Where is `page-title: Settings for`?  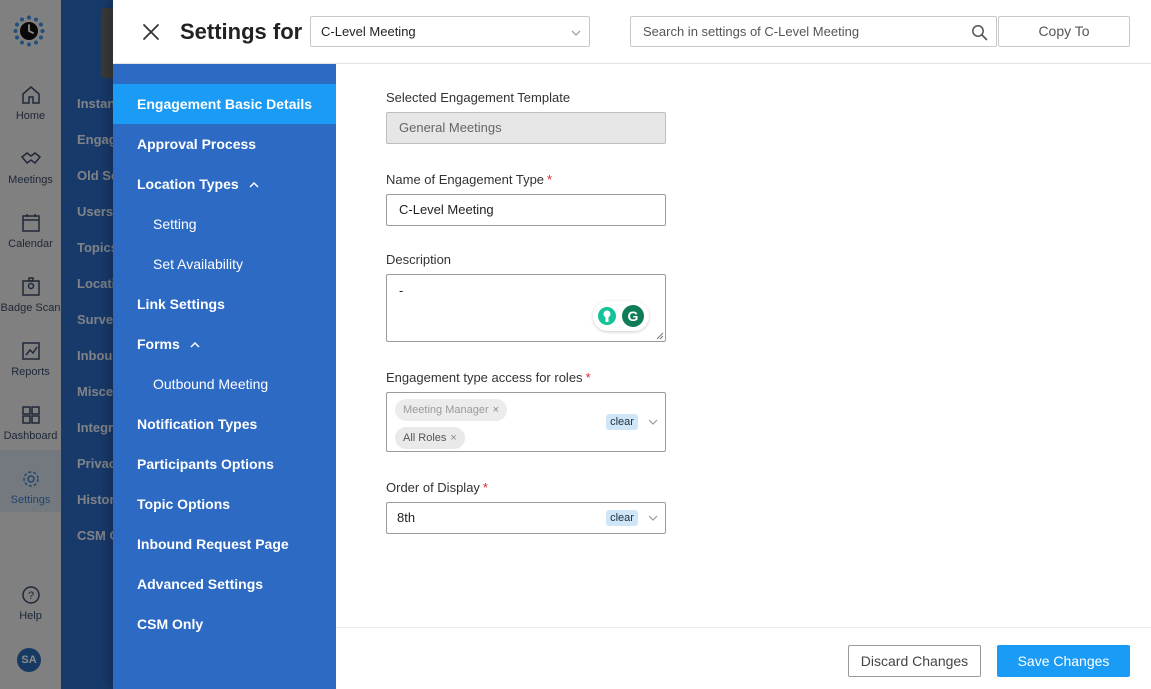
page-title: Settings for is located at coordinates (241, 31).